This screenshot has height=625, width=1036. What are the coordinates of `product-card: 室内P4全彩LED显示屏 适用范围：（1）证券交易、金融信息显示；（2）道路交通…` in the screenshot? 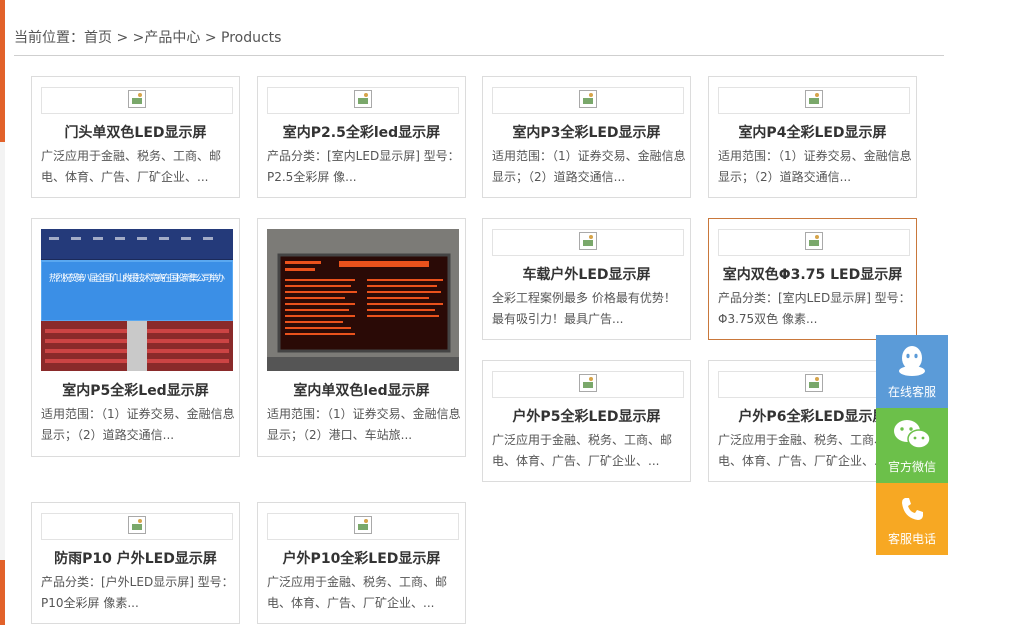 It's located at (812, 137).